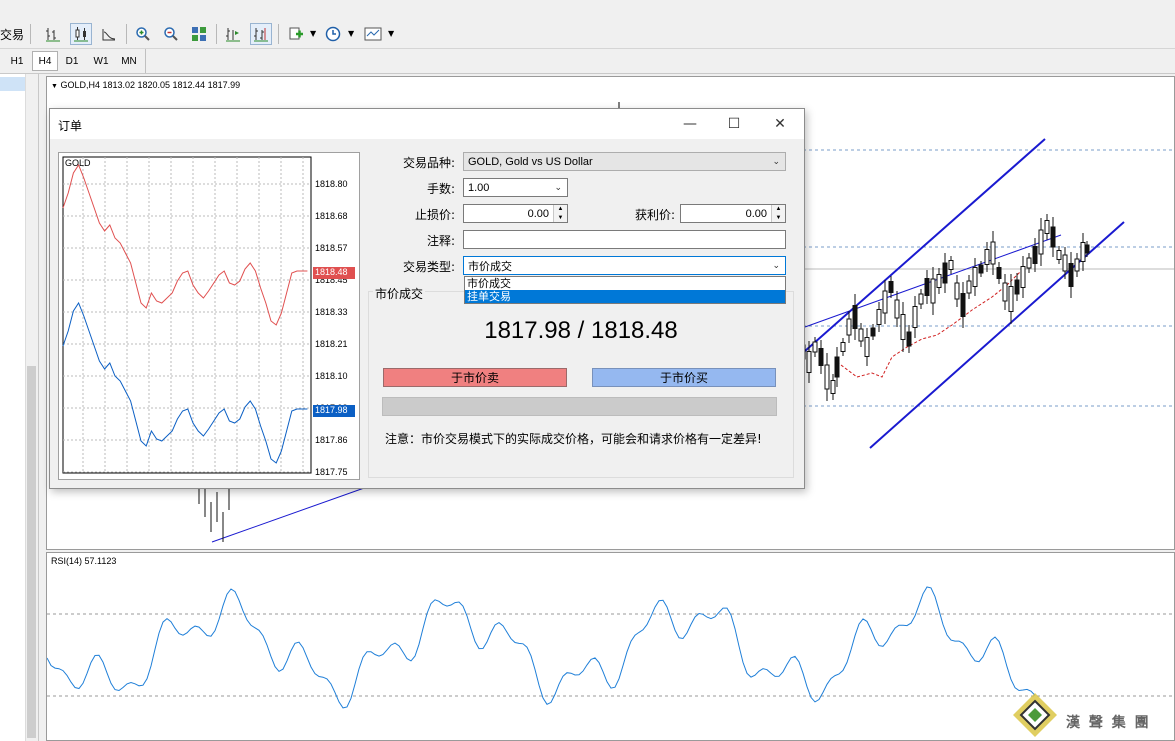 Image resolution: width=1175 pixels, height=741 pixels. Describe the element at coordinates (333, 34) in the screenshot. I see `periods-clock-icon` at that location.